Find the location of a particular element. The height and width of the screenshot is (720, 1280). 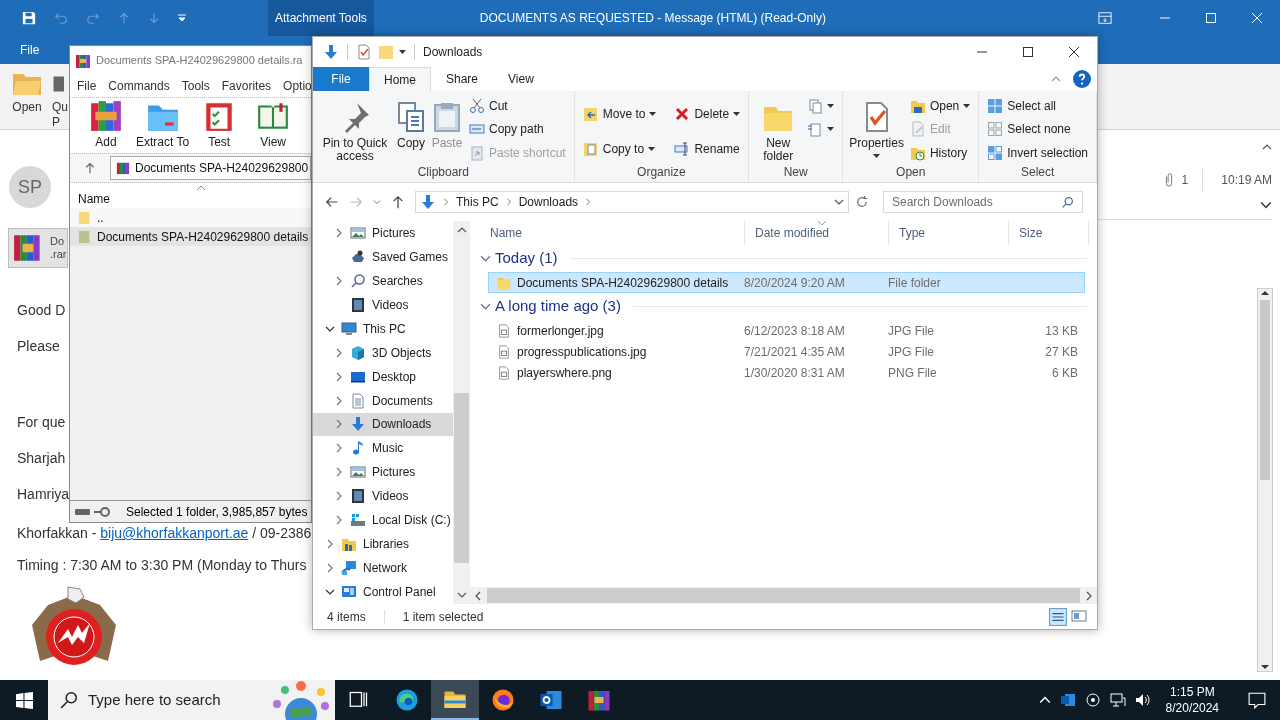

redo-icon is located at coordinates (93, 18).